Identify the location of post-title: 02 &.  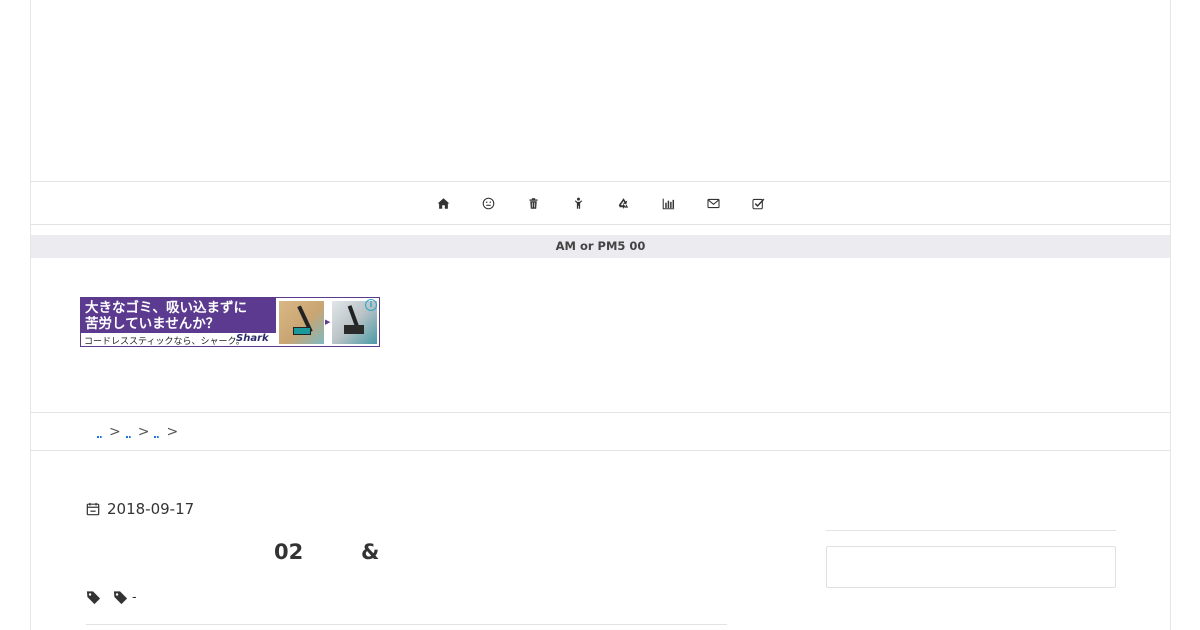
(406, 553).